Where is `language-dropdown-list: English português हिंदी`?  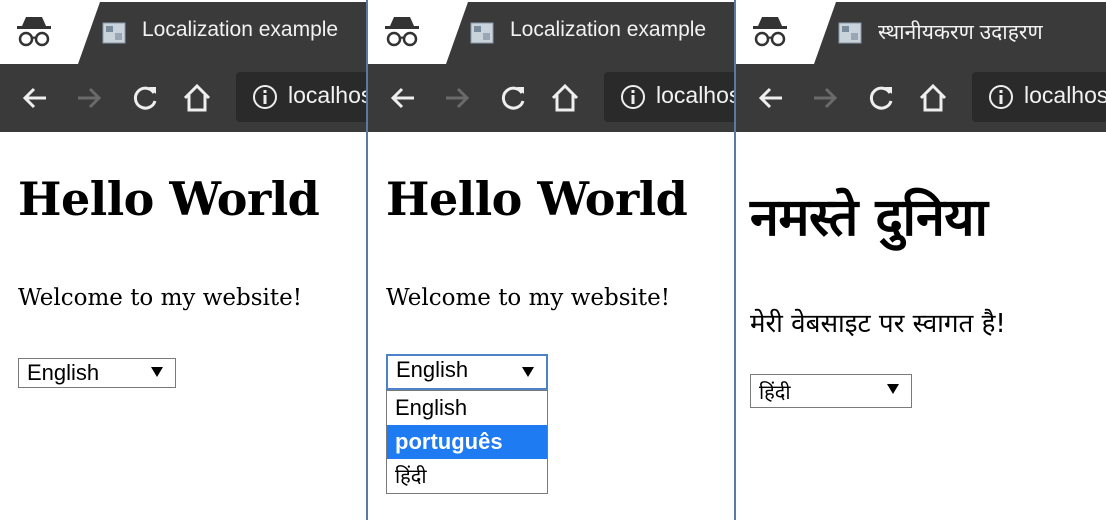
language-dropdown-list: English português हिंदी is located at coordinates (467, 442).